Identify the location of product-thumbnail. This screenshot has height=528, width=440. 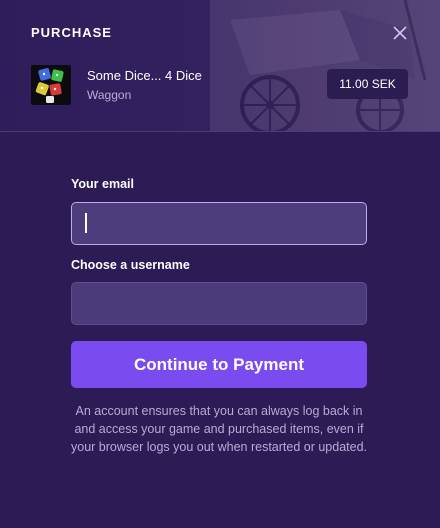
(51, 85).